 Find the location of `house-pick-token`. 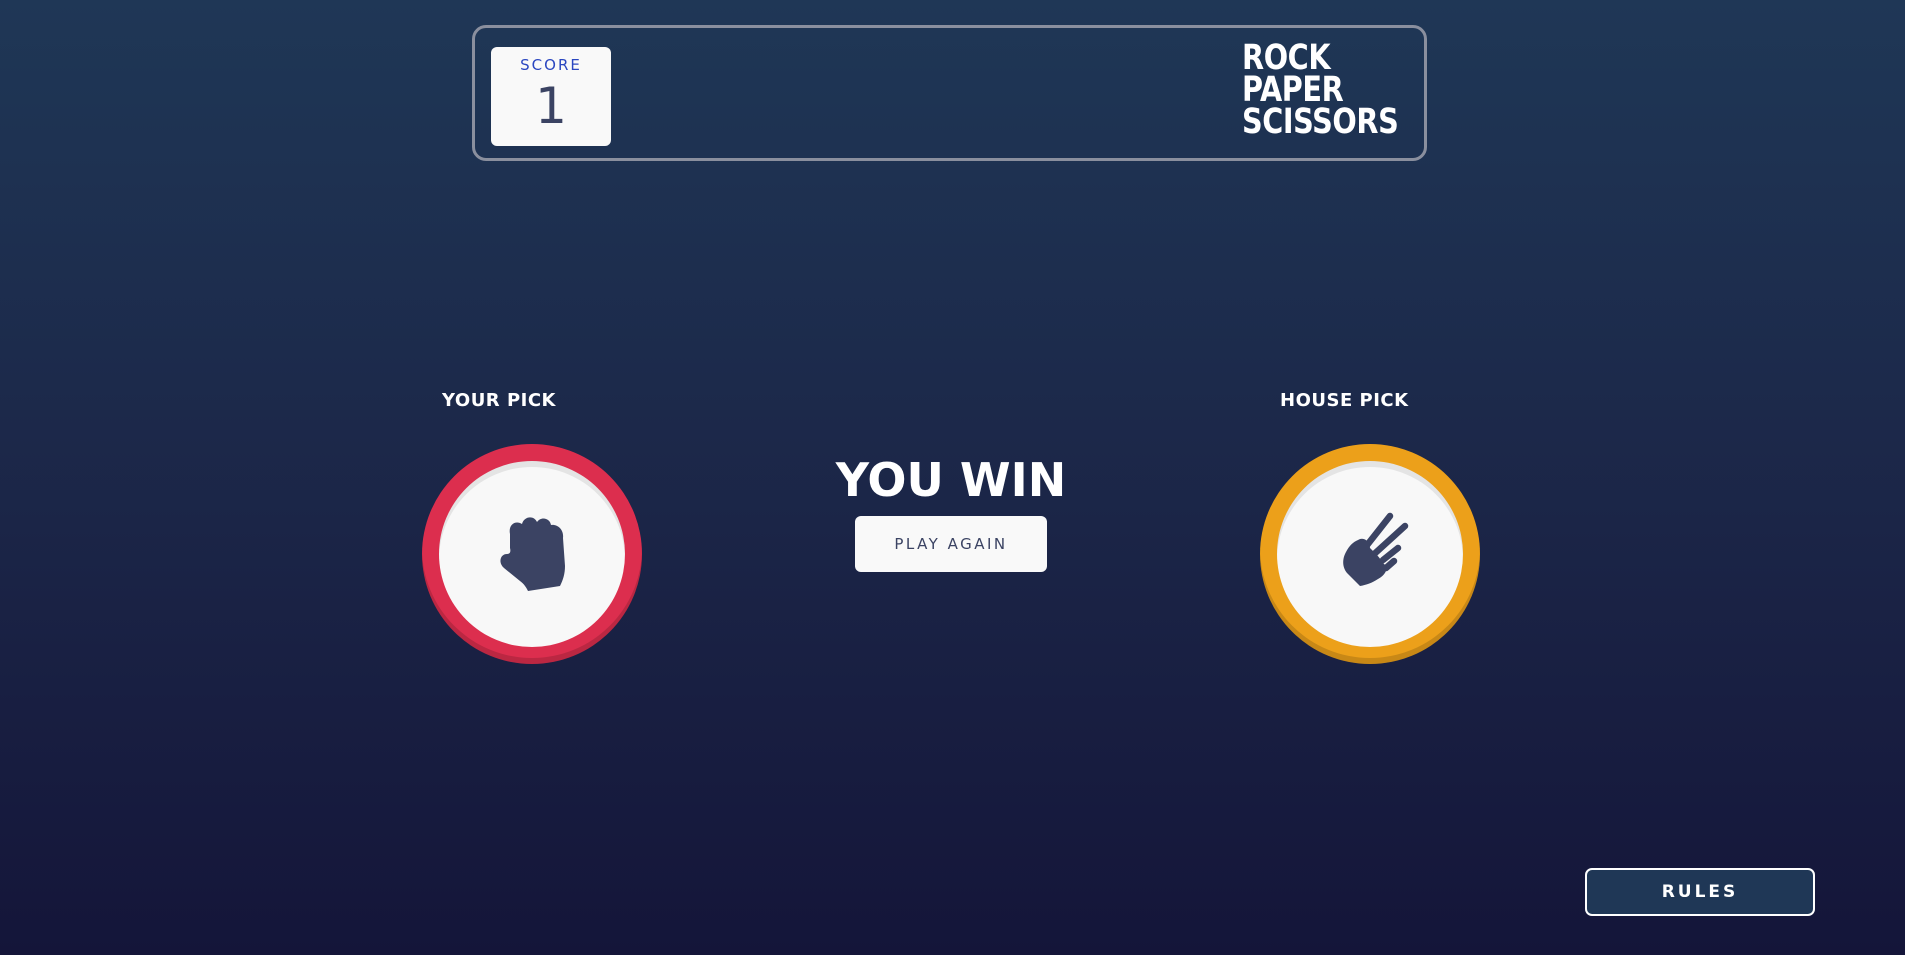

house-pick-token is located at coordinates (1370, 554).